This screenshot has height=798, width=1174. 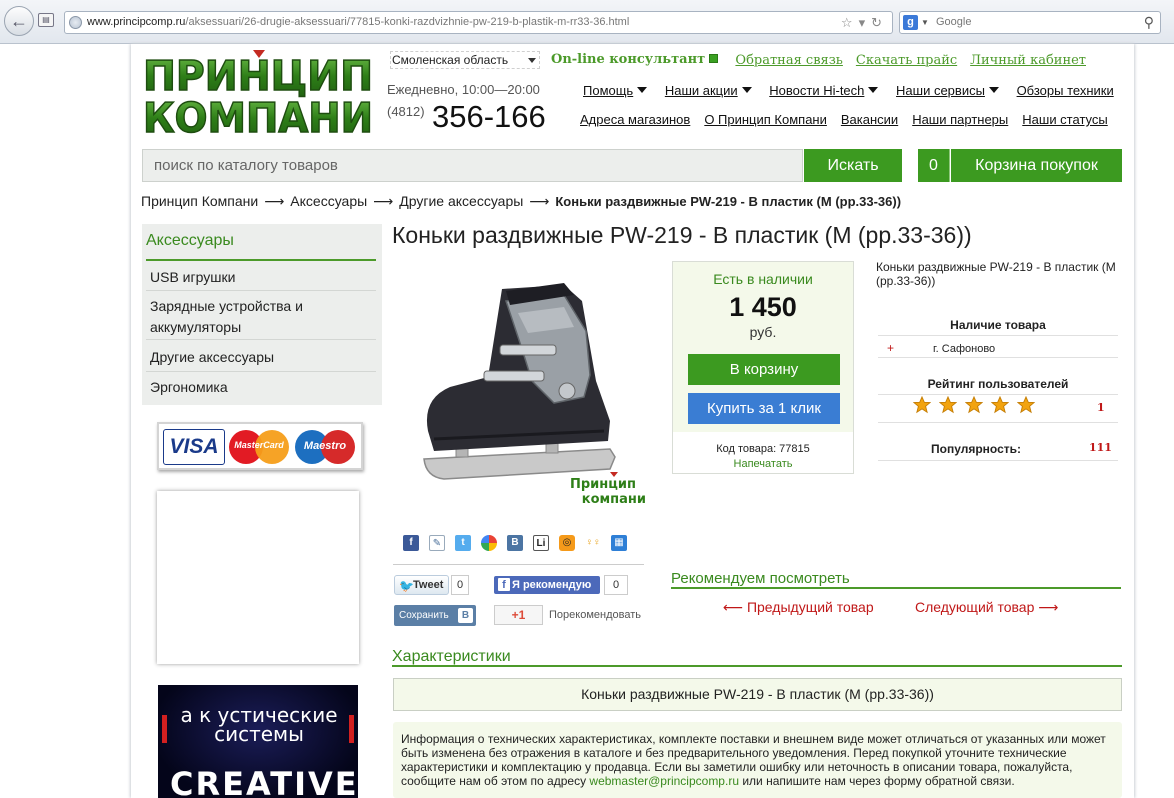 I want to click on page-info-icon: ▤, so click(x=46, y=20).